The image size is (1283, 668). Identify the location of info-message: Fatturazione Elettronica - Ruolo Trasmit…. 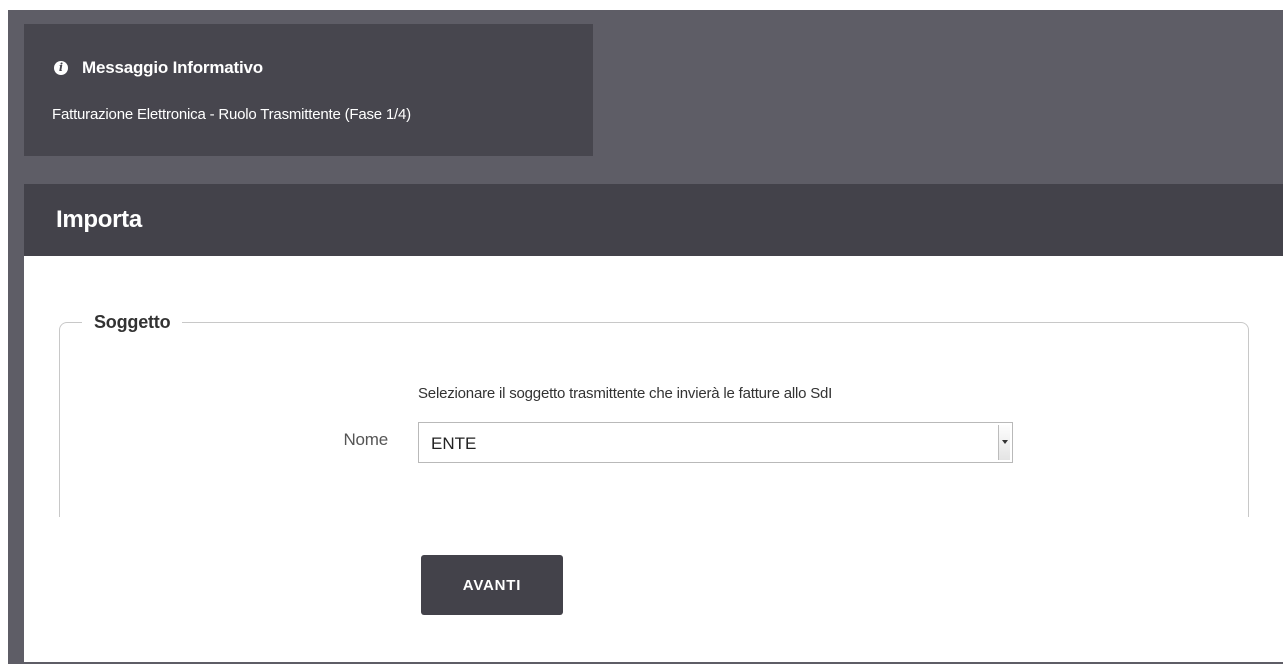
(231, 114).